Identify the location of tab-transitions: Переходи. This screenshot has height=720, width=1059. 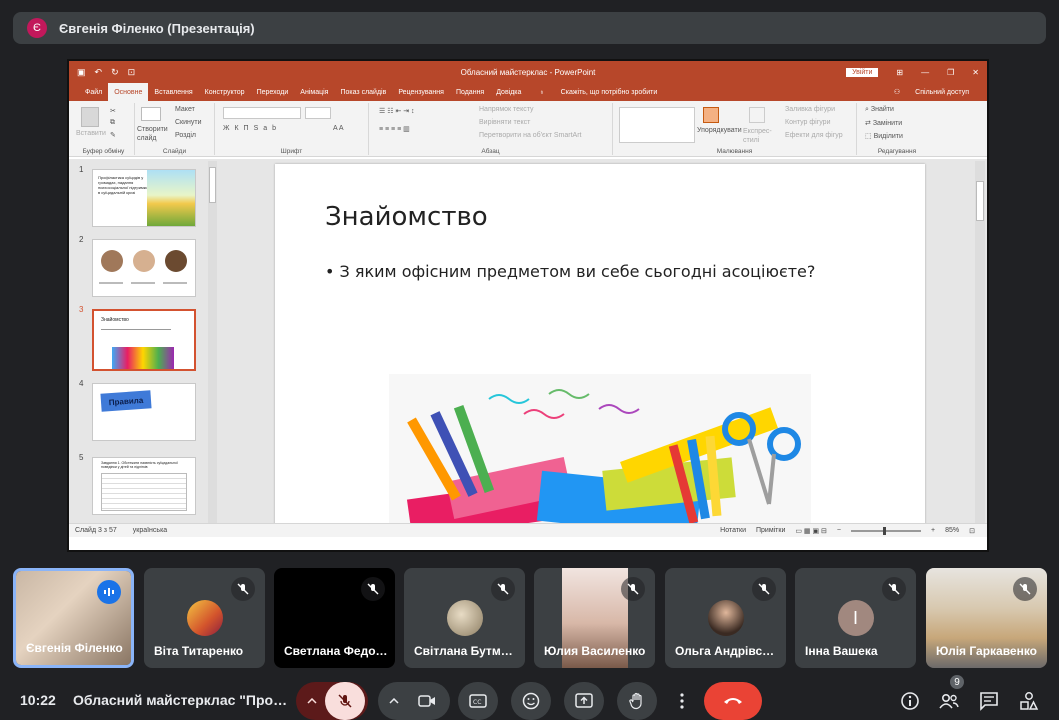
(273, 92).